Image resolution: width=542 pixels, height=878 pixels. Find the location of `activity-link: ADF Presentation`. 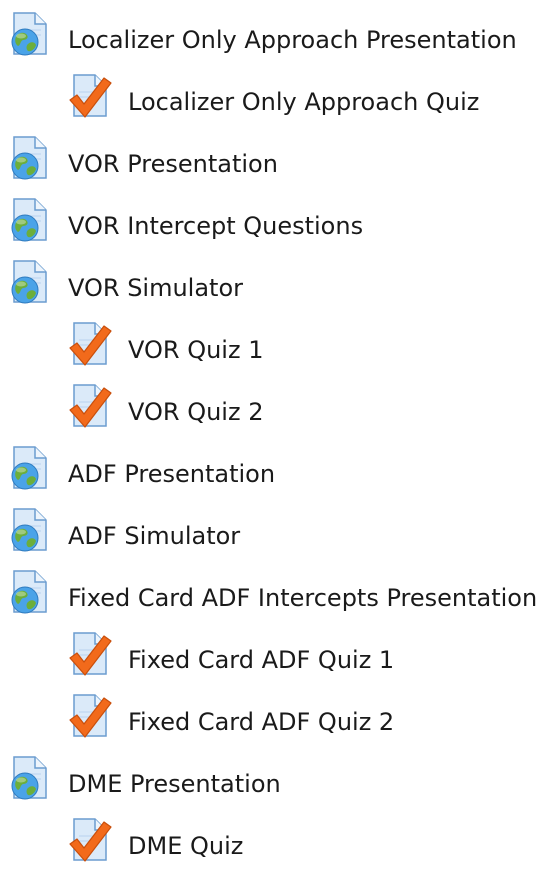

activity-link: ADF Presentation is located at coordinates (171, 474).